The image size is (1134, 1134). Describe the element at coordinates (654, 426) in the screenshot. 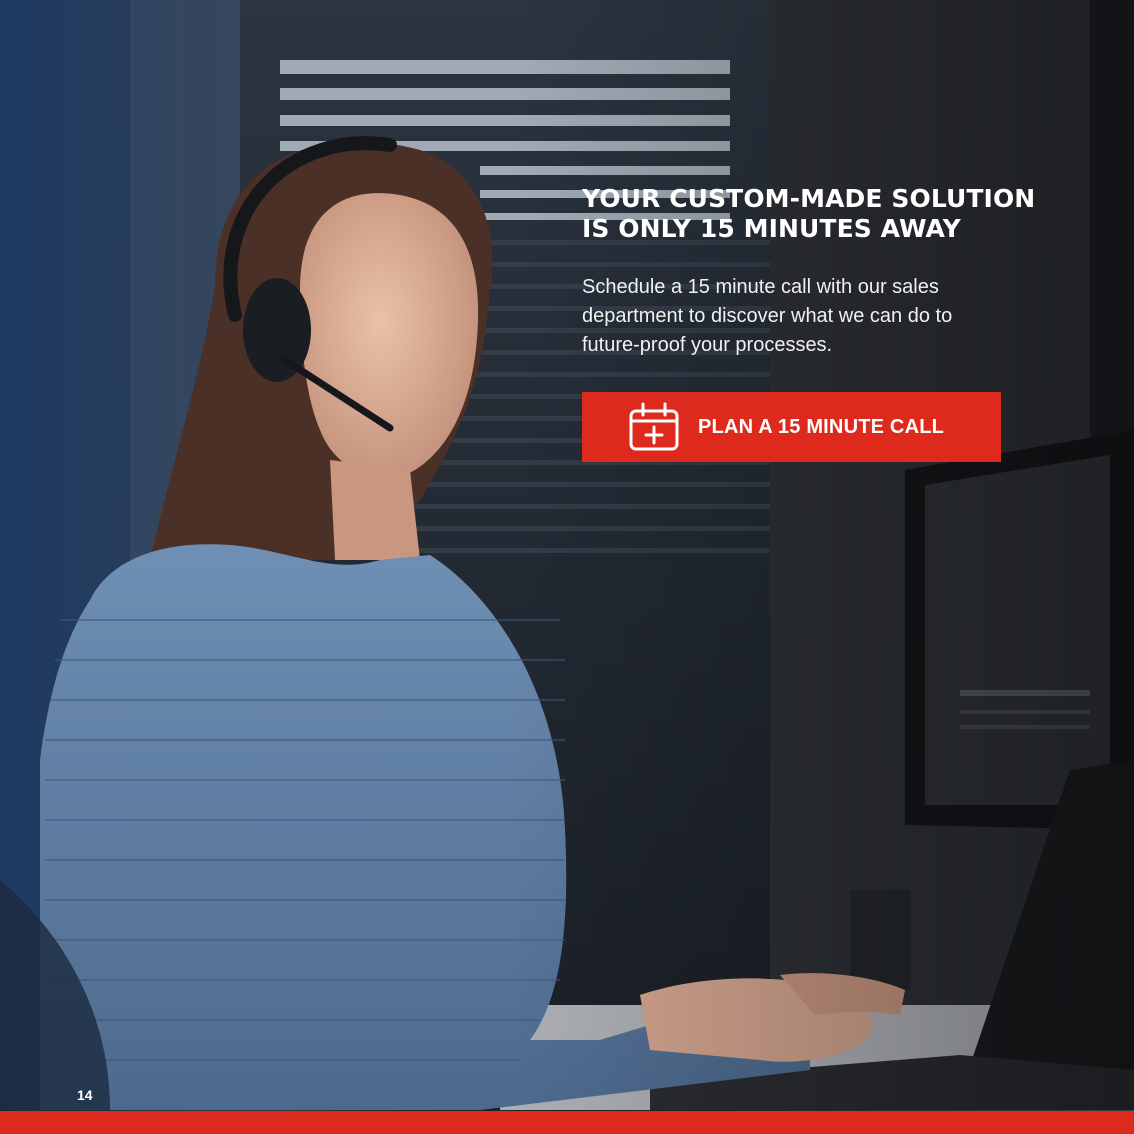

I see `calendar-add-icon` at that location.